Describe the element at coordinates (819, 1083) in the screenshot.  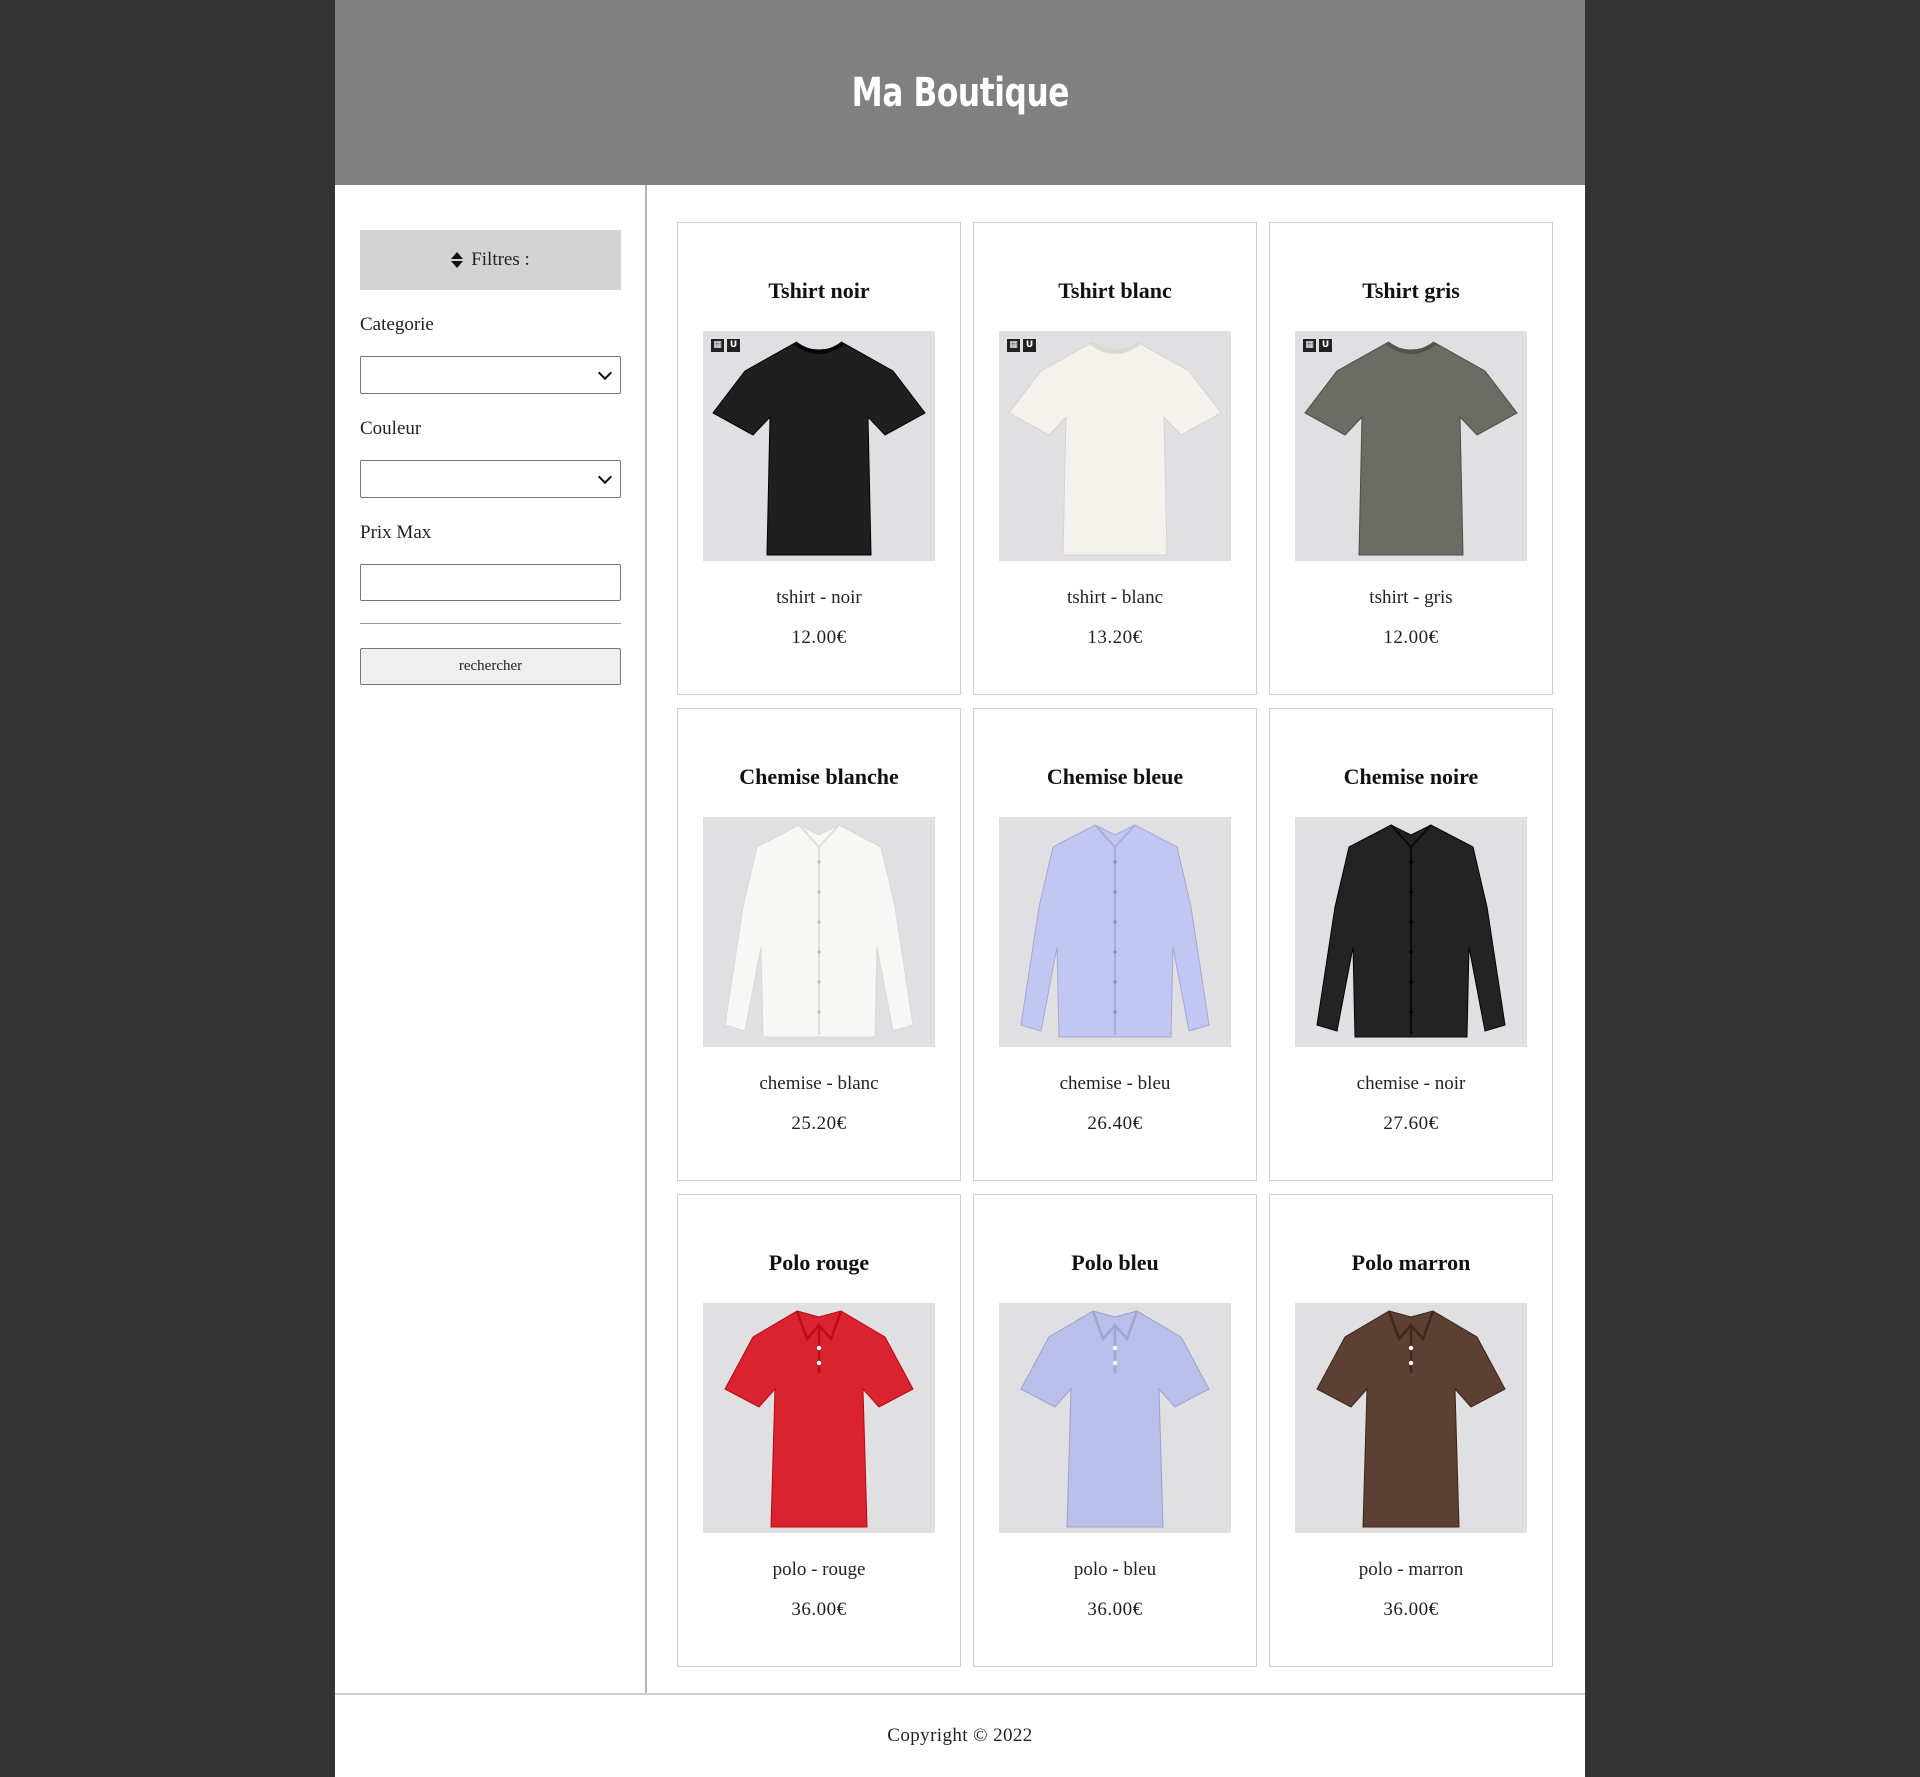
I see `product-subtitle: chemise - blanc` at that location.